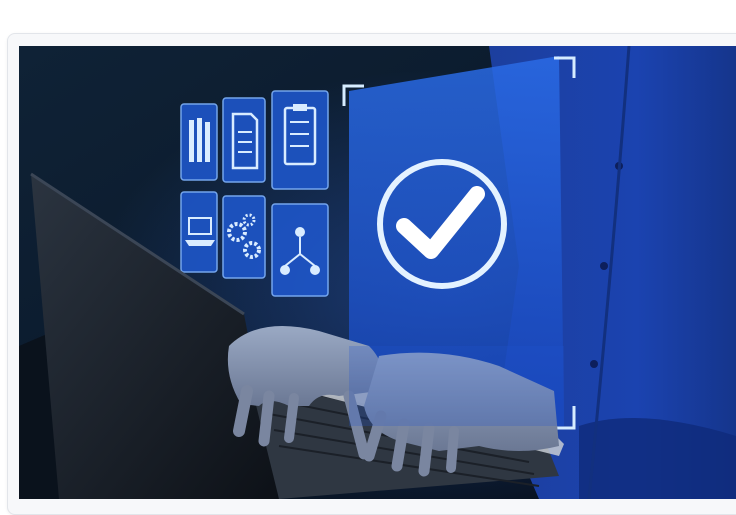 This screenshot has width=736, height=515. Describe the element at coordinates (244, 237) in the screenshot. I see `gears-icon` at that location.